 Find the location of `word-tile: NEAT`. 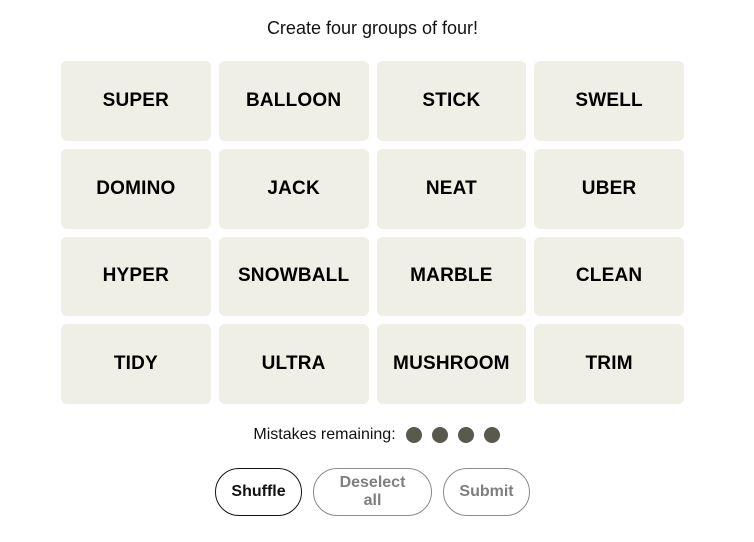

word-tile: NEAT is located at coordinates (451, 188).